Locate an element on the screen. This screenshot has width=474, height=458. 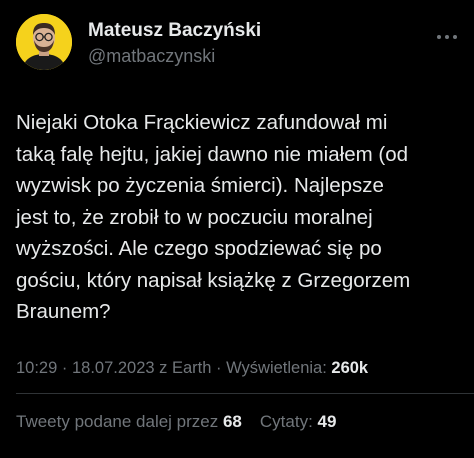
avatar is located at coordinates (44, 42).